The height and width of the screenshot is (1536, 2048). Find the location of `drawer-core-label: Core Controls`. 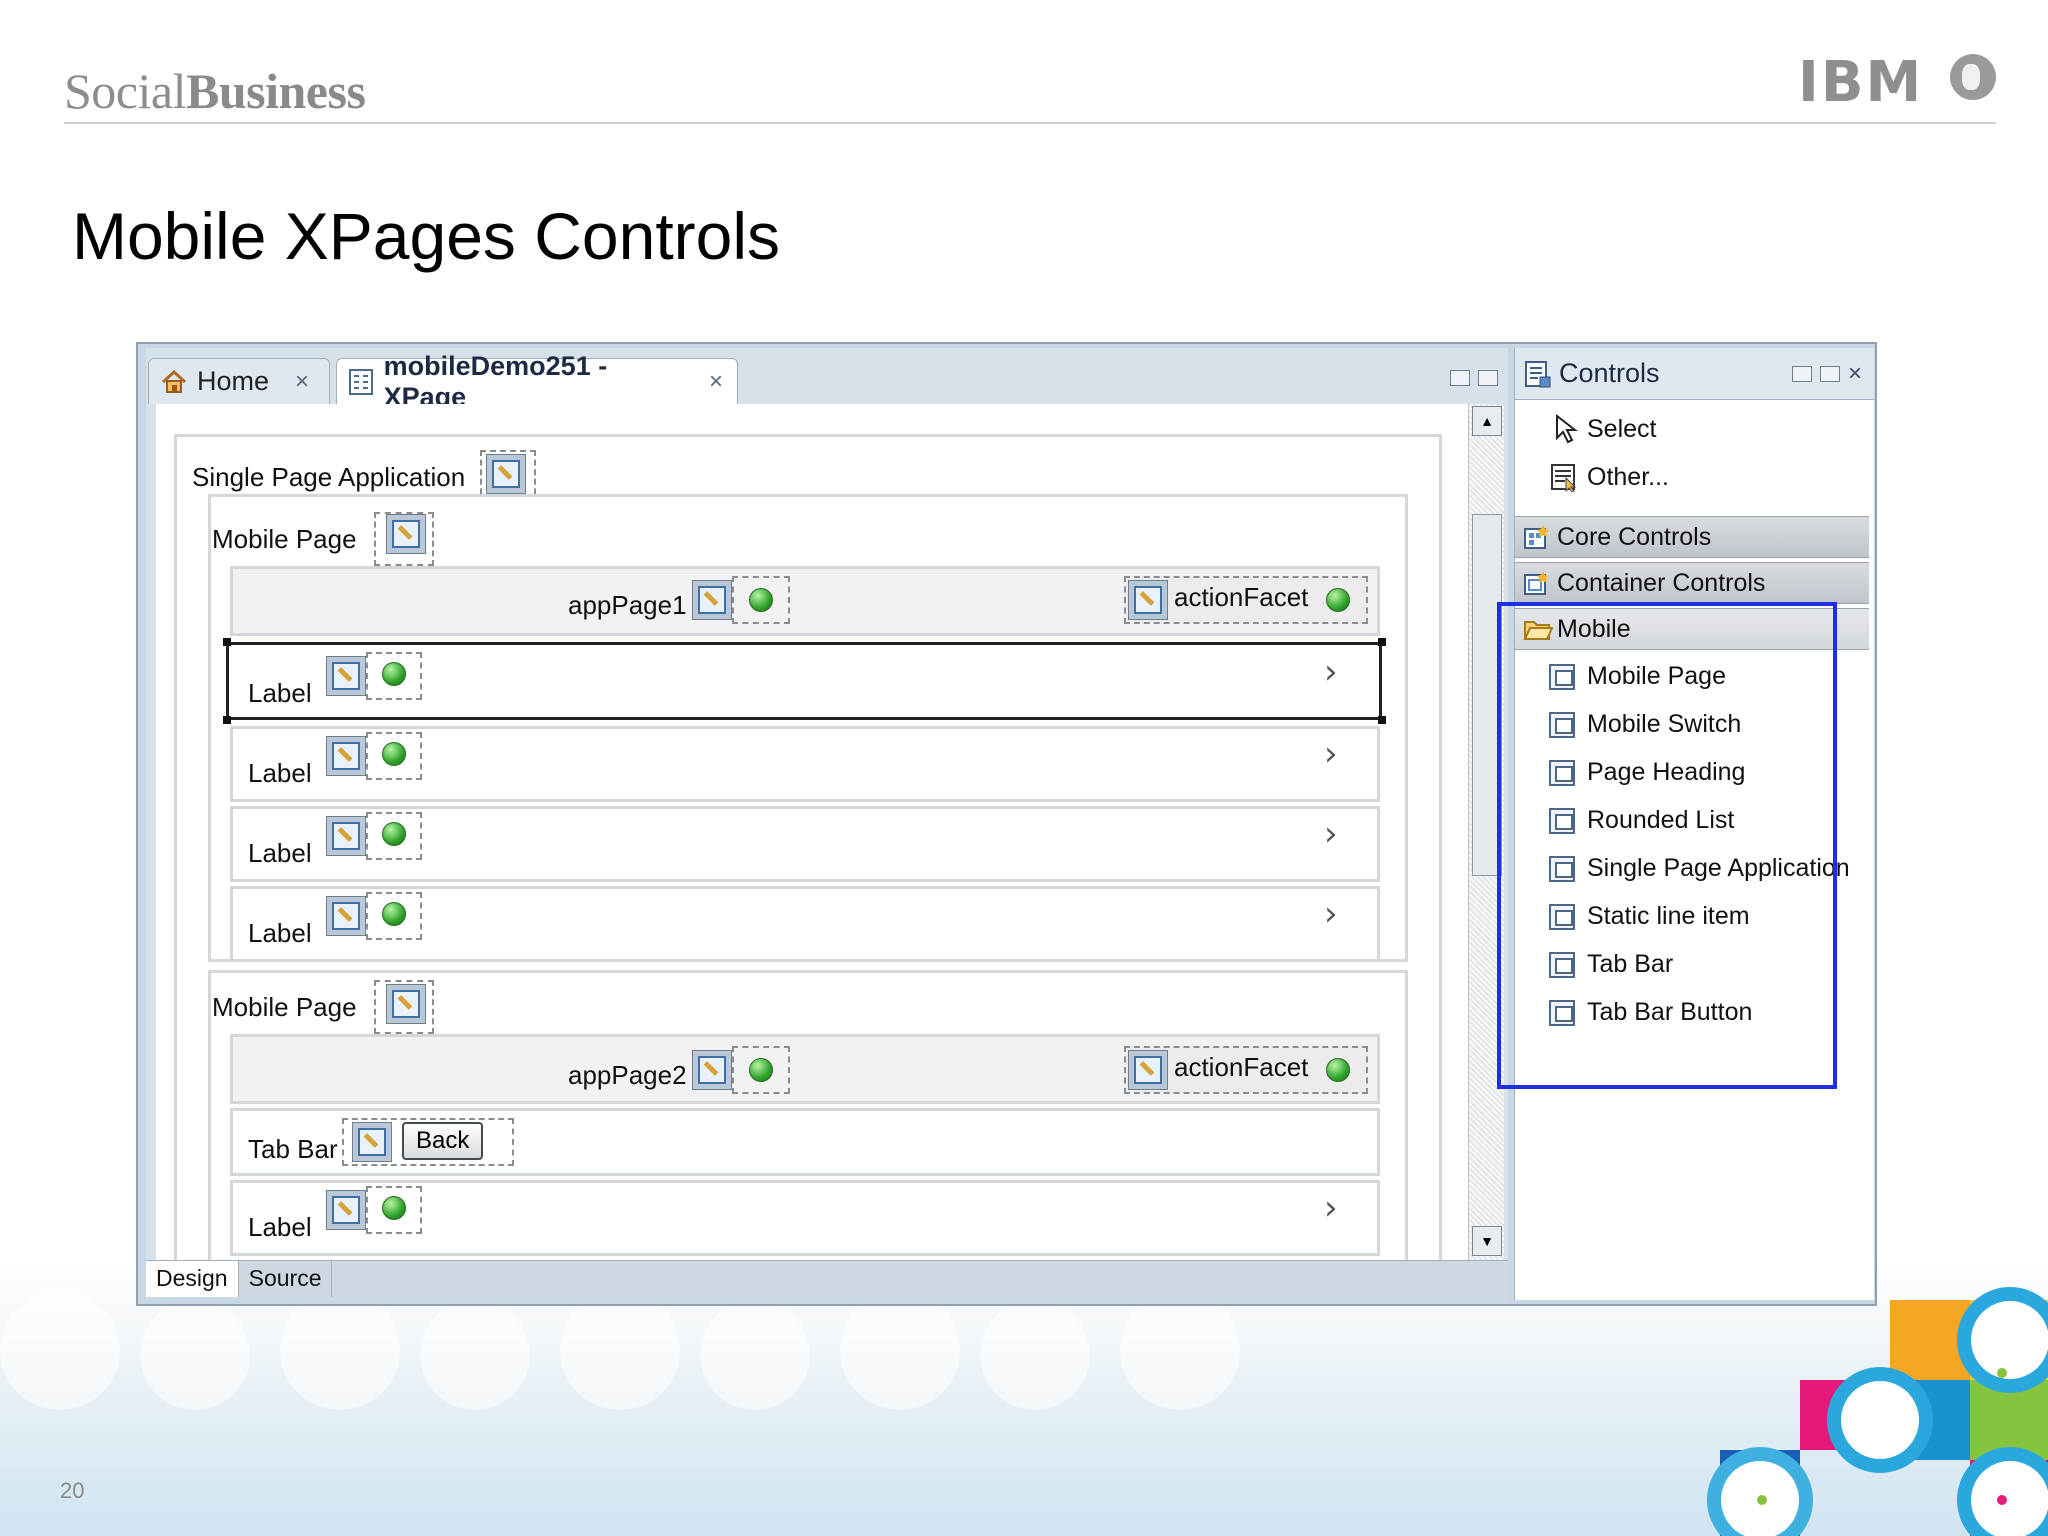

drawer-core-label: Core Controls is located at coordinates (1634, 536).